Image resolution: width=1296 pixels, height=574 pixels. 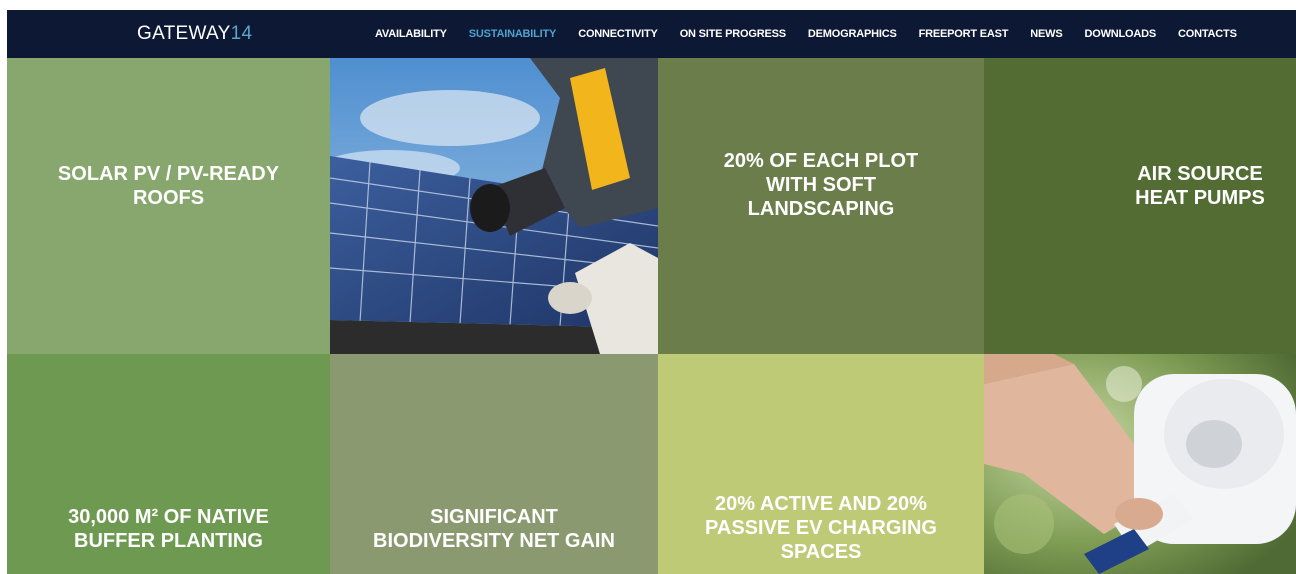 What do you see at coordinates (1207, 34) in the screenshot?
I see `nav-link-contacts: CONTACTS` at bounding box center [1207, 34].